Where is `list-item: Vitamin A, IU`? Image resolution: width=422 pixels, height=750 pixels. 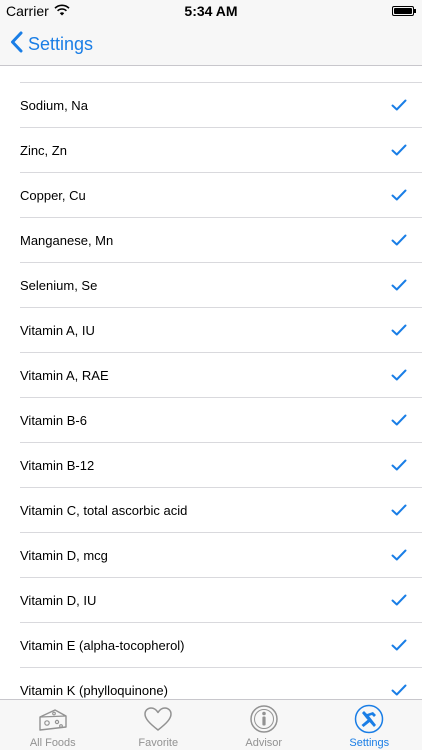
list-item: Vitamin A, IU is located at coordinates (221, 329).